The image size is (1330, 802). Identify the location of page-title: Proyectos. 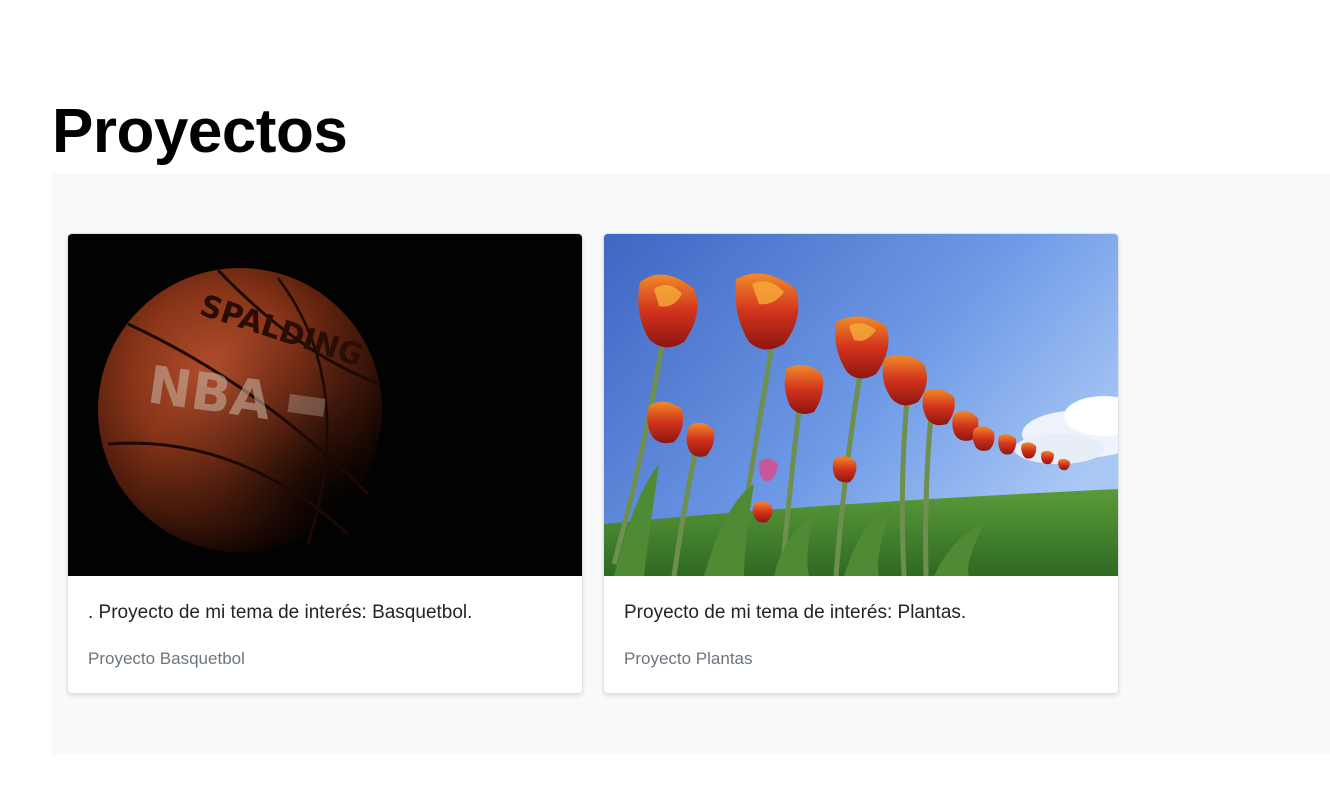
(200, 131).